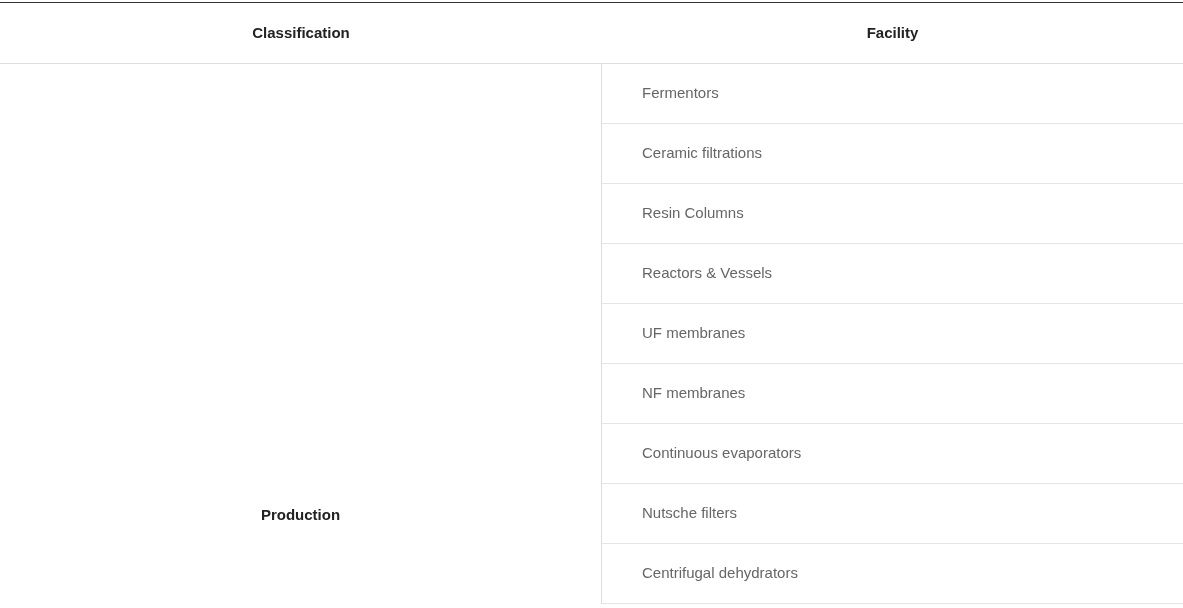  What do you see at coordinates (694, 333) in the screenshot?
I see `table-cell-text: UF membranes` at bounding box center [694, 333].